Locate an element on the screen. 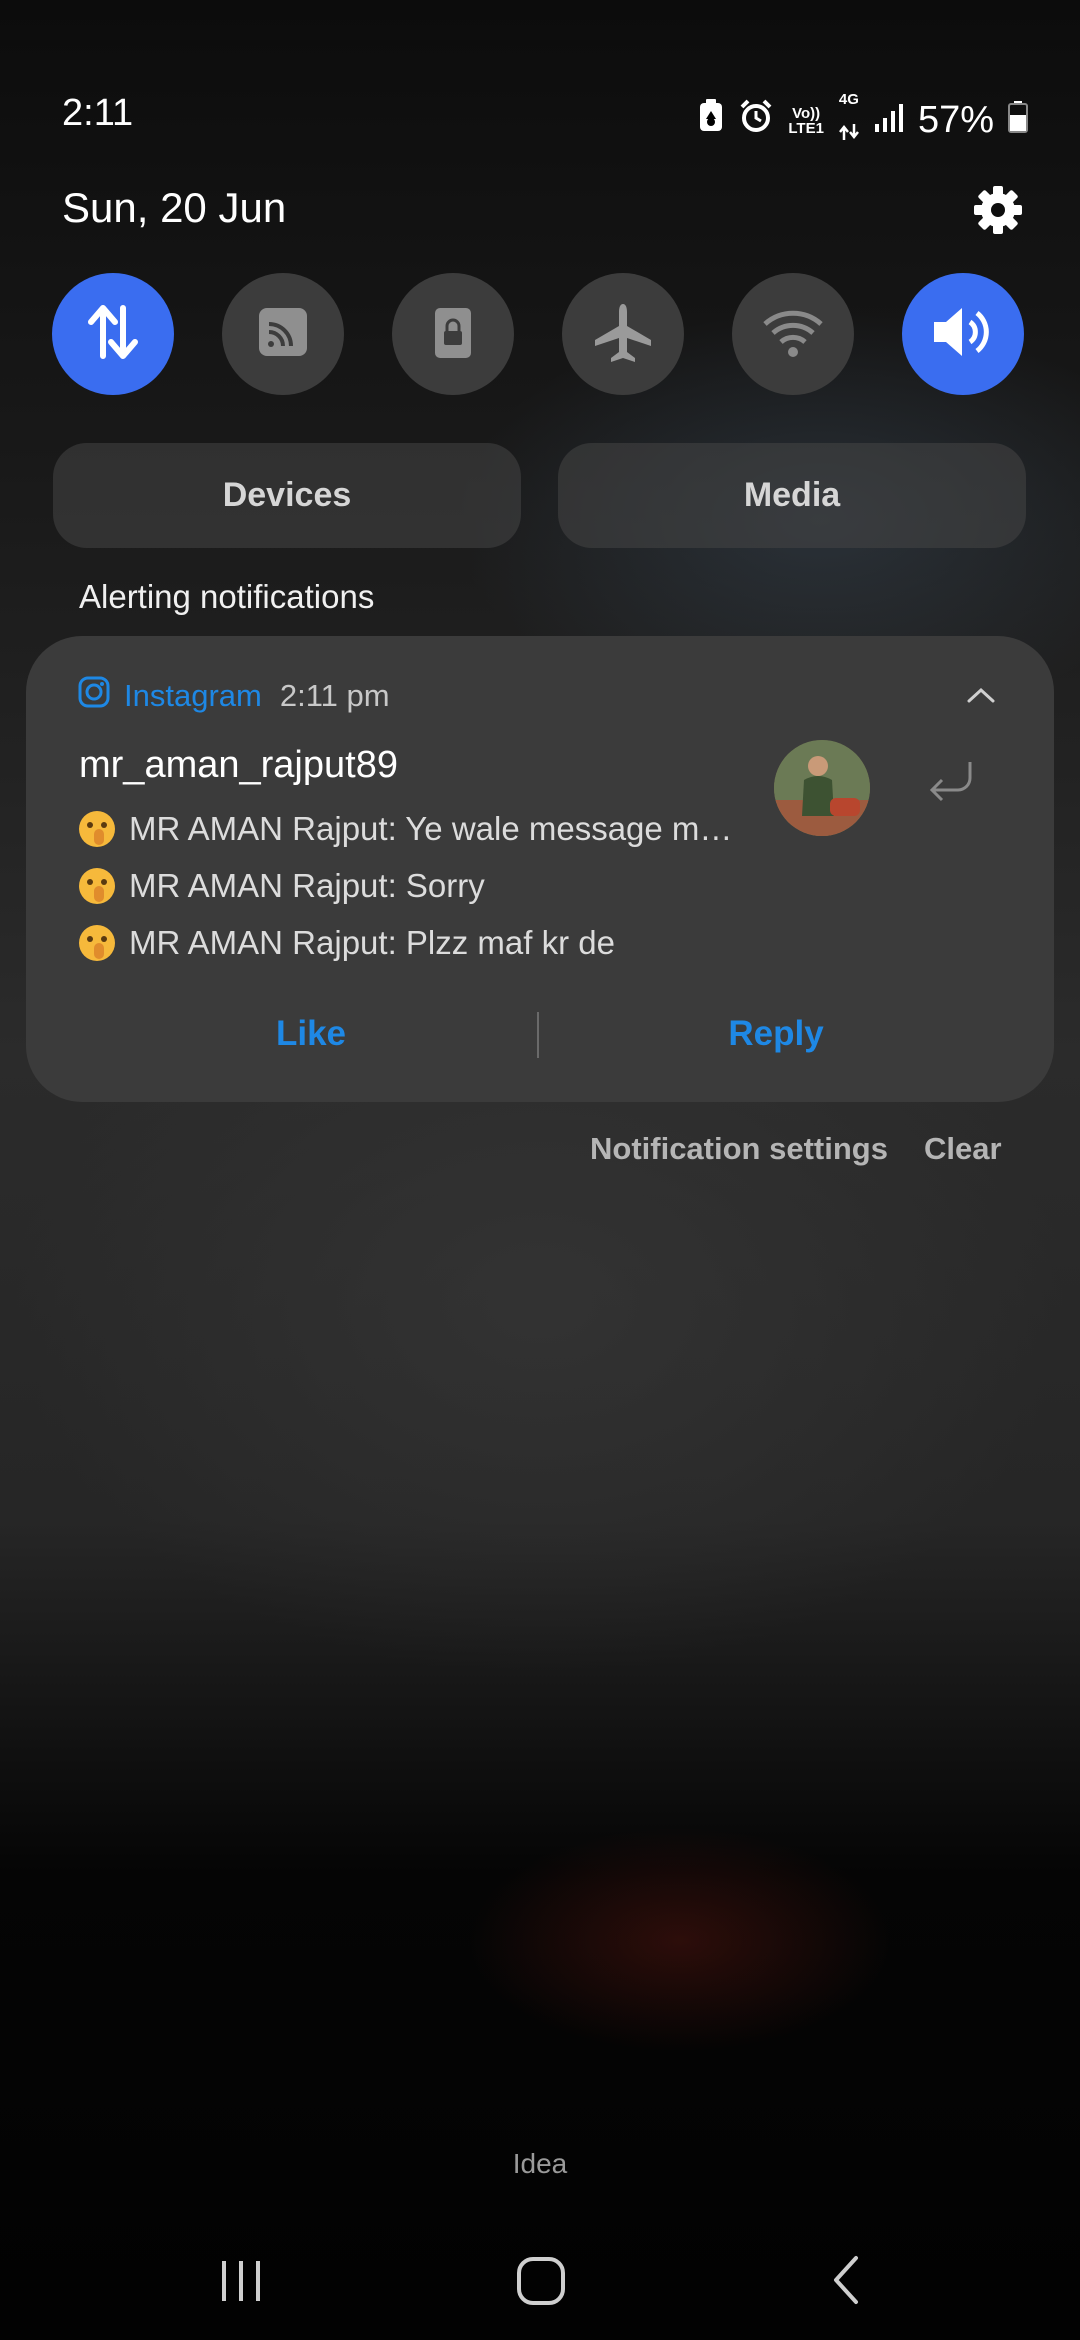  status-time: 2:11 is located at coordinates (98, 113).